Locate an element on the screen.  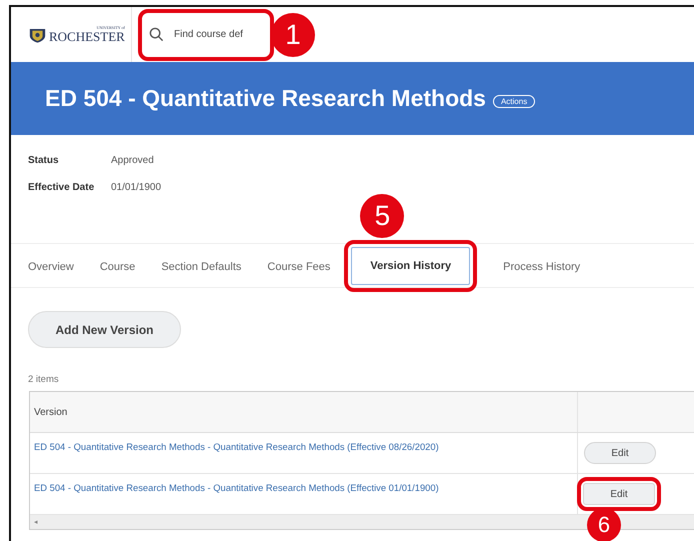
tab: Process History is located at coordinates (541, 266).